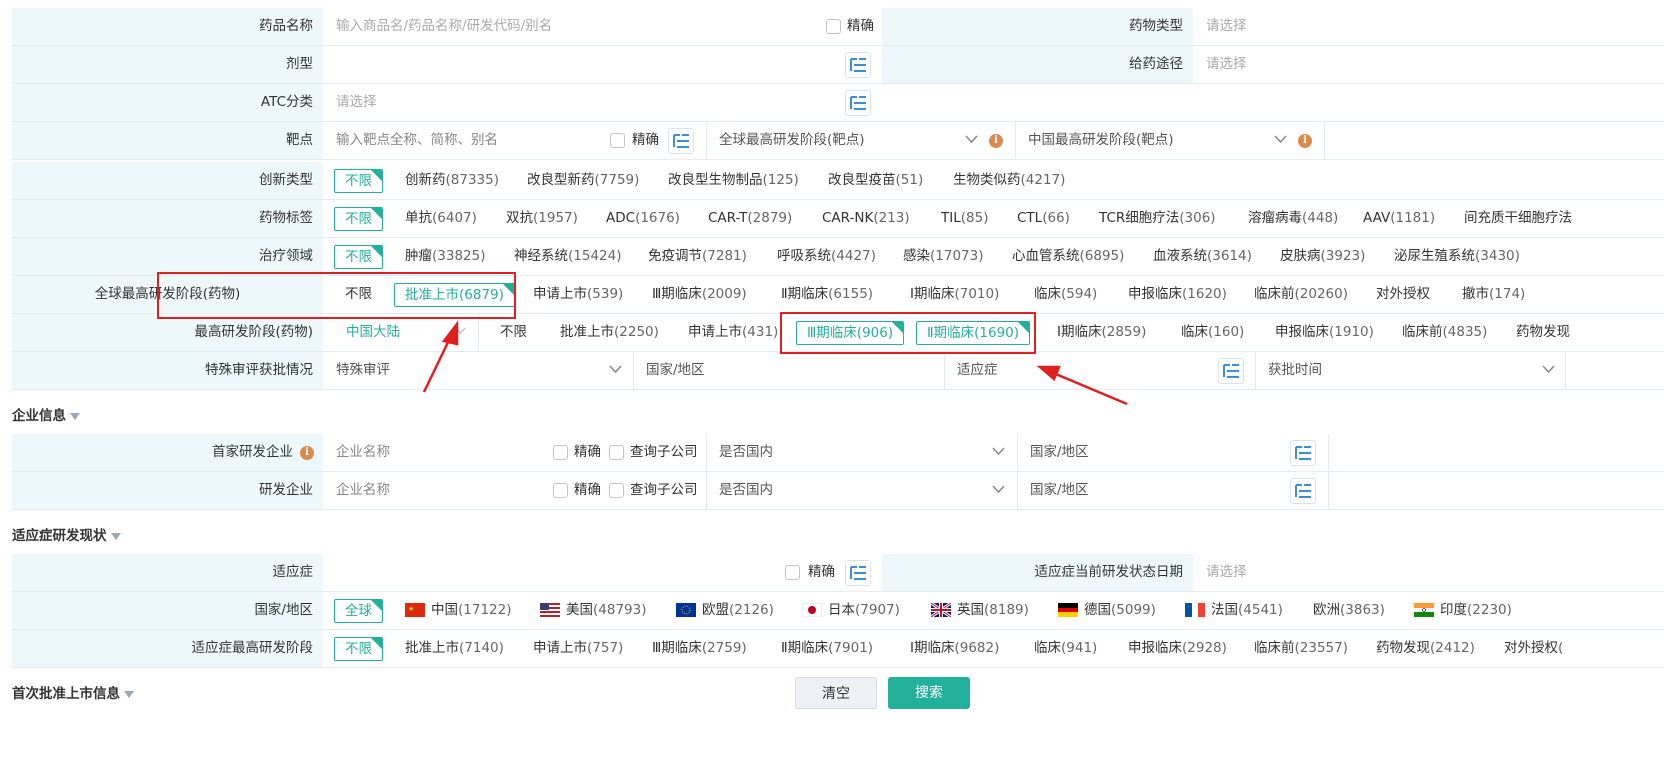 The image size is (1664, 757). What do you see at coordinates (1089, 388) in the screenshot?
I see `annotation-arrow` at bounding box center [1089, 388].